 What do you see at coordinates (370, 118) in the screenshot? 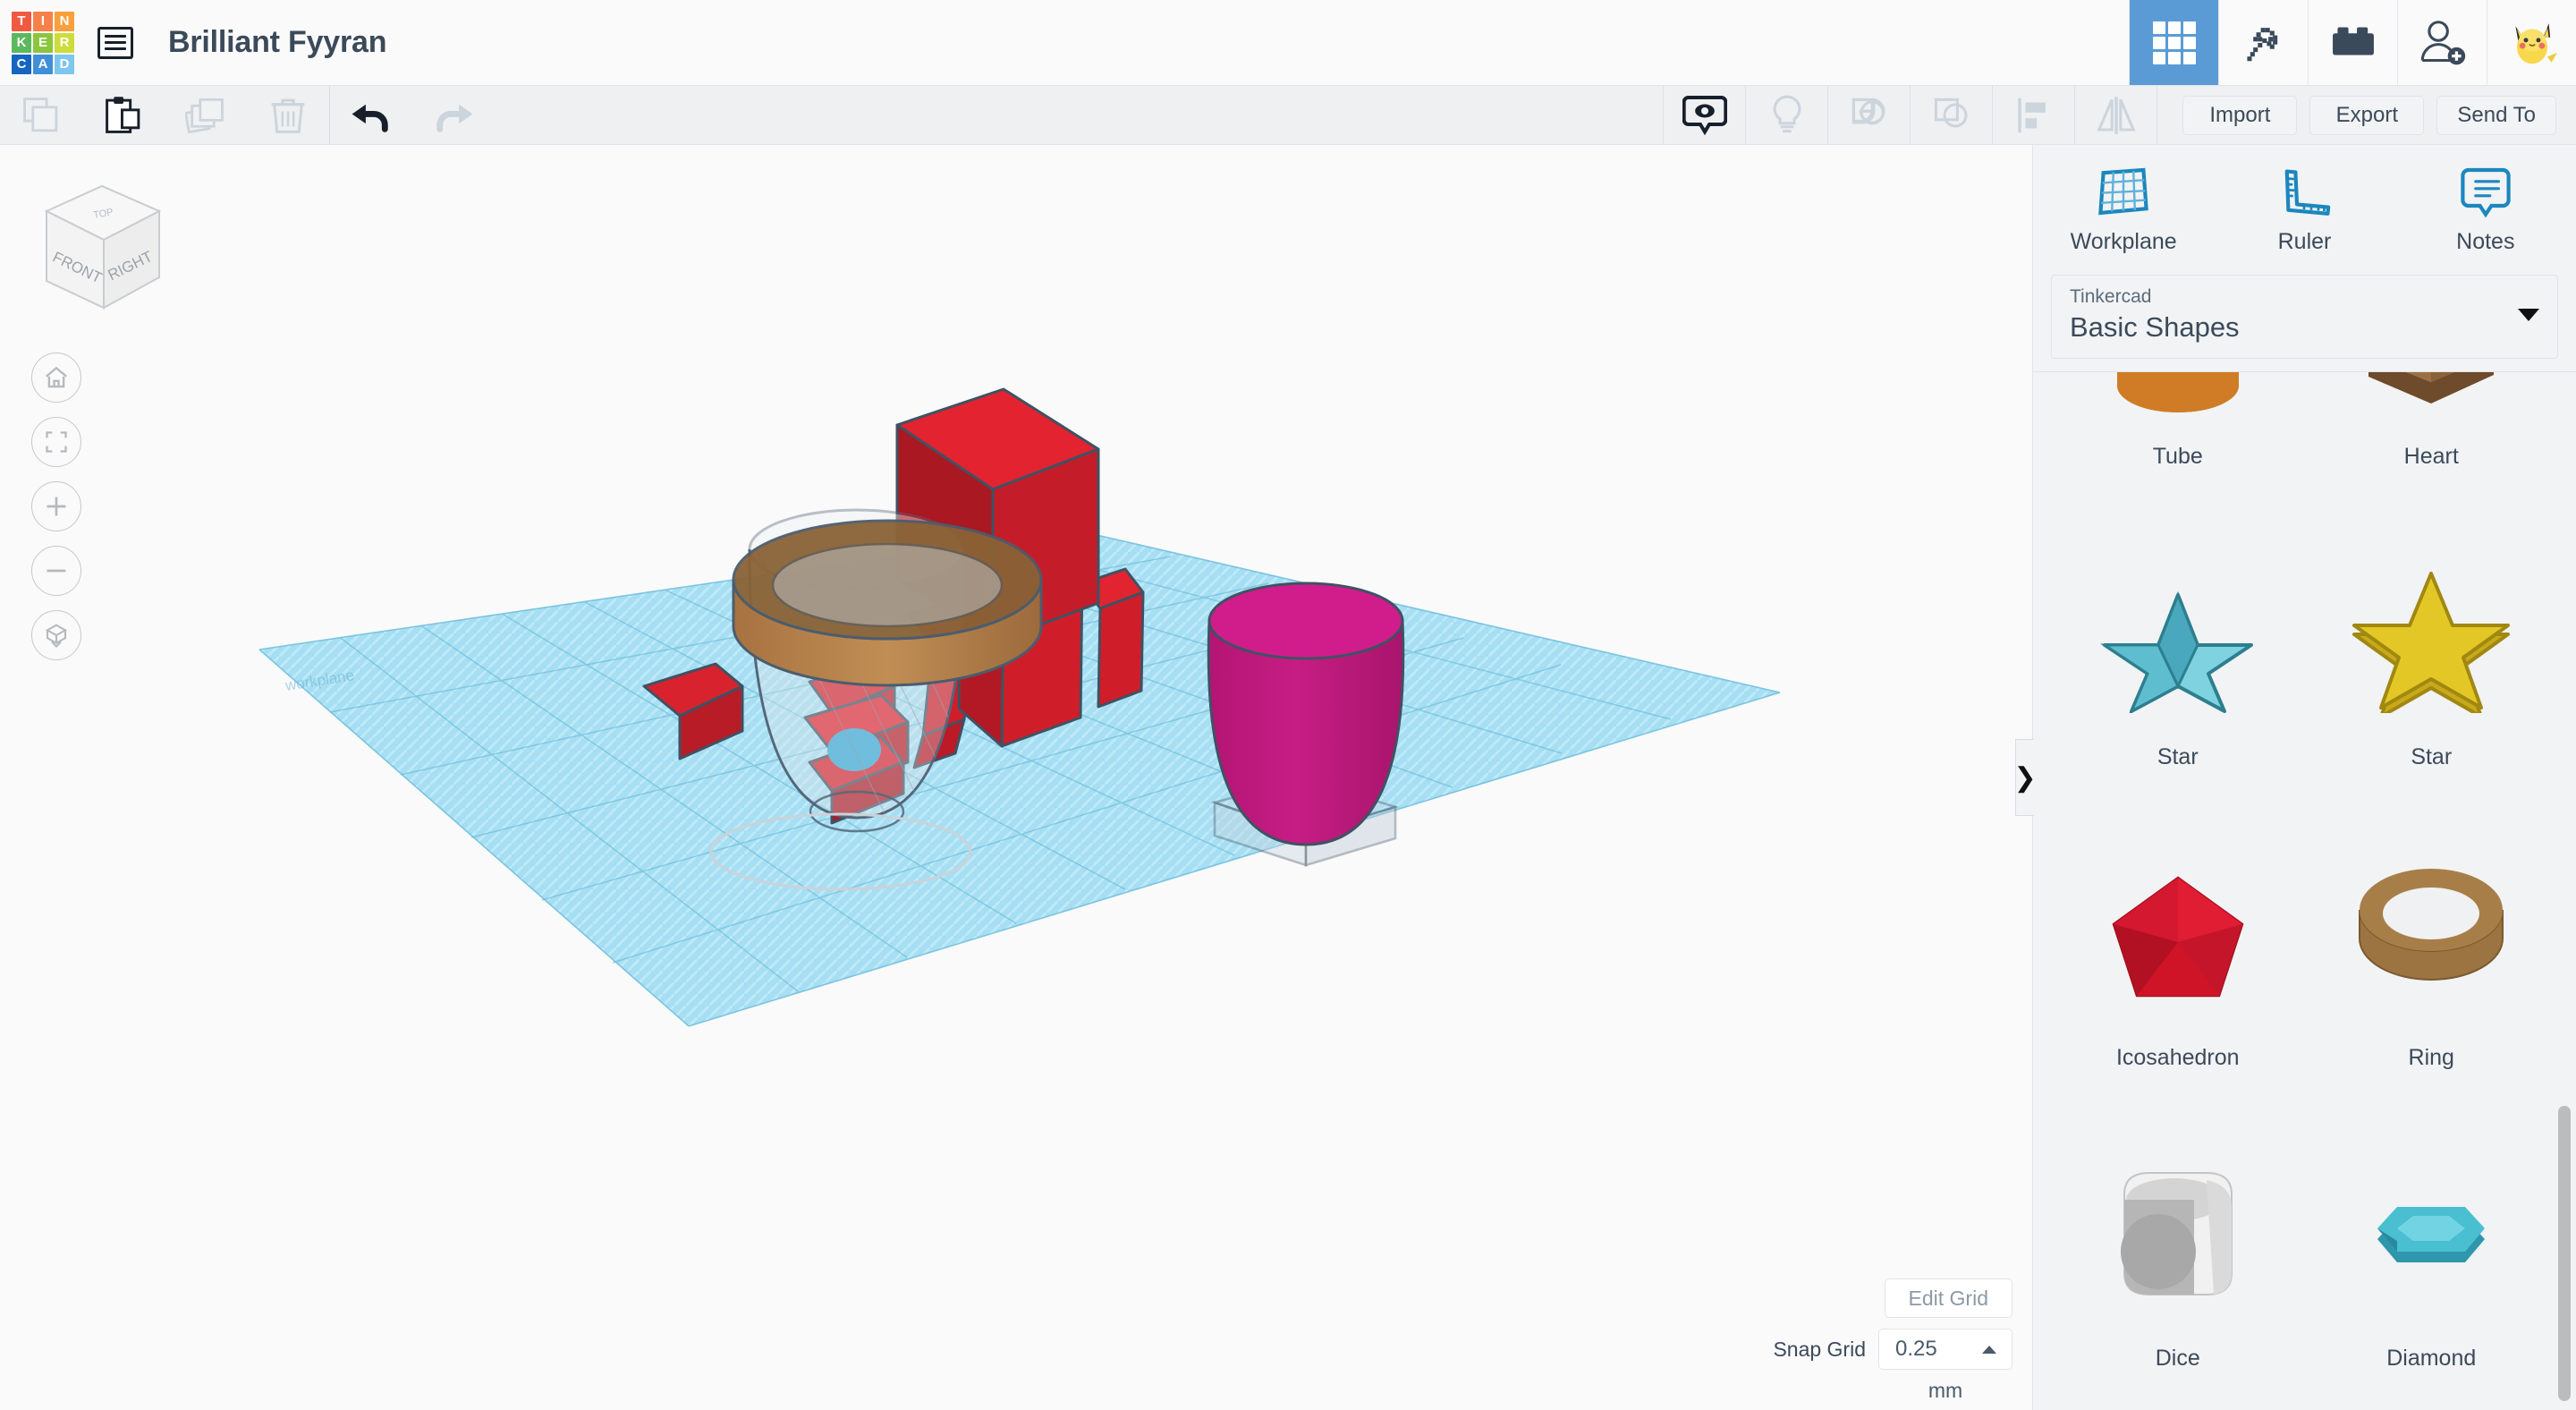
I see `undo-arrow-icon` at bounding box center [370, 118].